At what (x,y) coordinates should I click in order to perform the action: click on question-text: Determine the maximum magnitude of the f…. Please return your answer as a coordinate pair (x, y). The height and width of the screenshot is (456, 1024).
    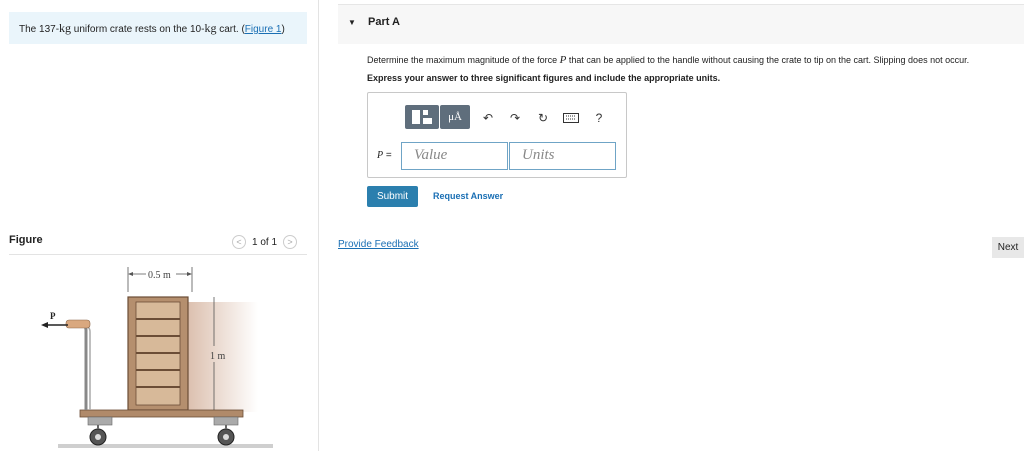
    Looking at the image, I should click on (668, 60).